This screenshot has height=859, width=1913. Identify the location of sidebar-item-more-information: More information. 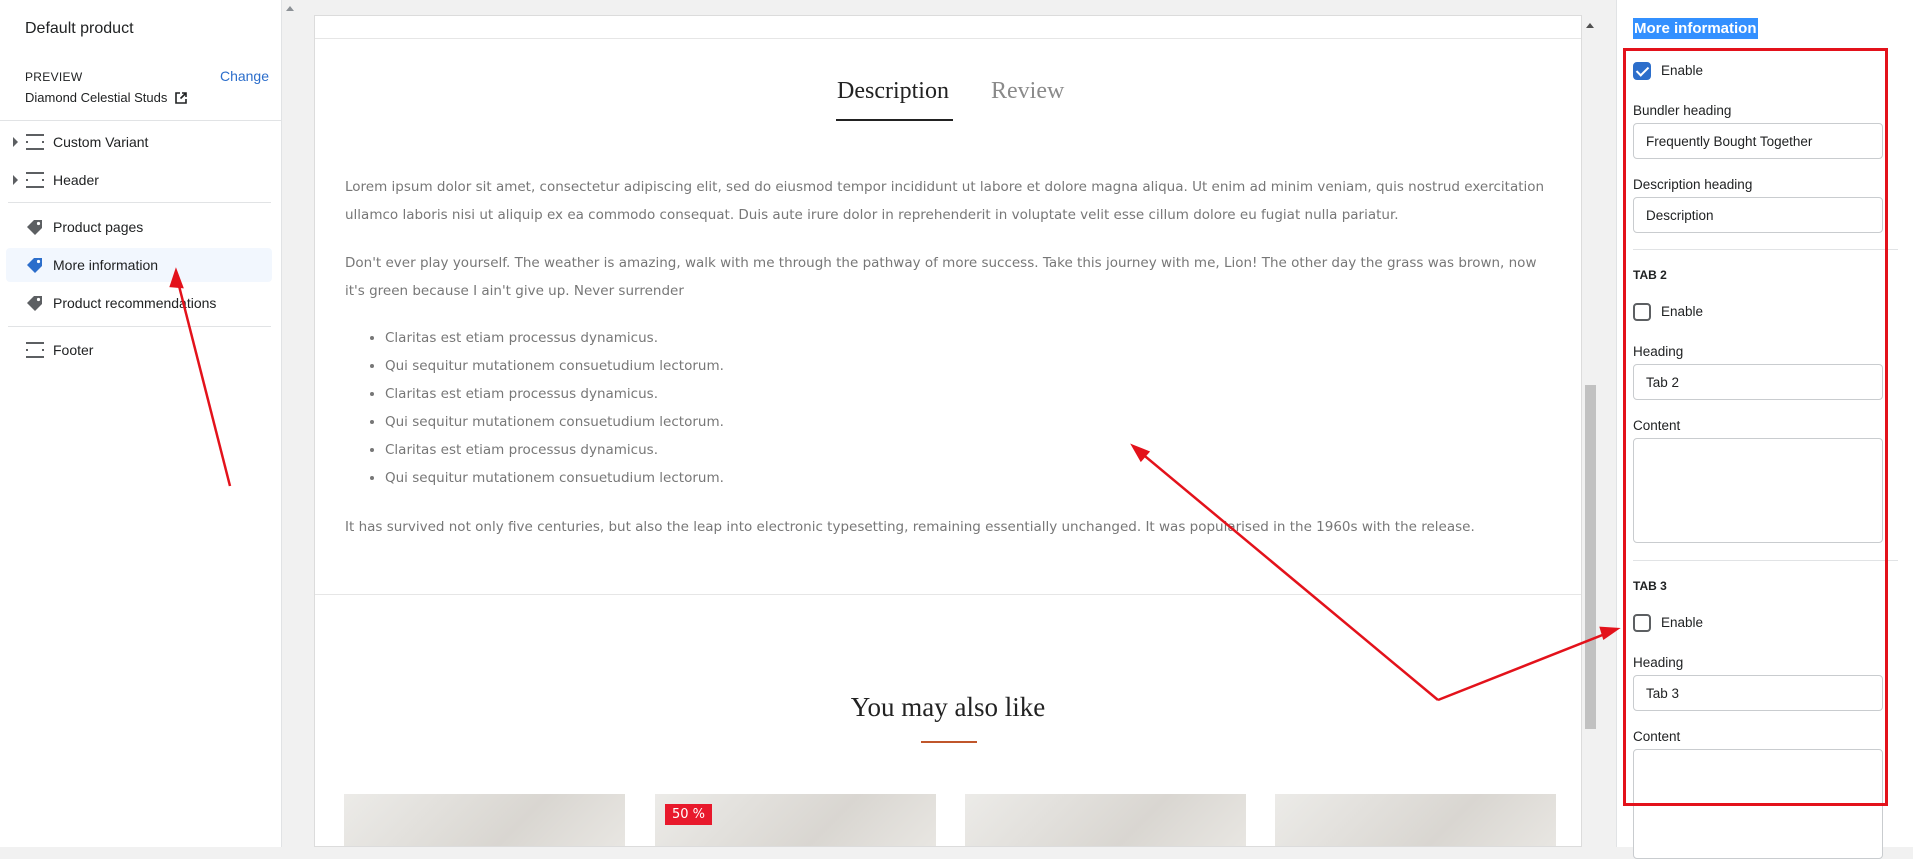
(139, 265).